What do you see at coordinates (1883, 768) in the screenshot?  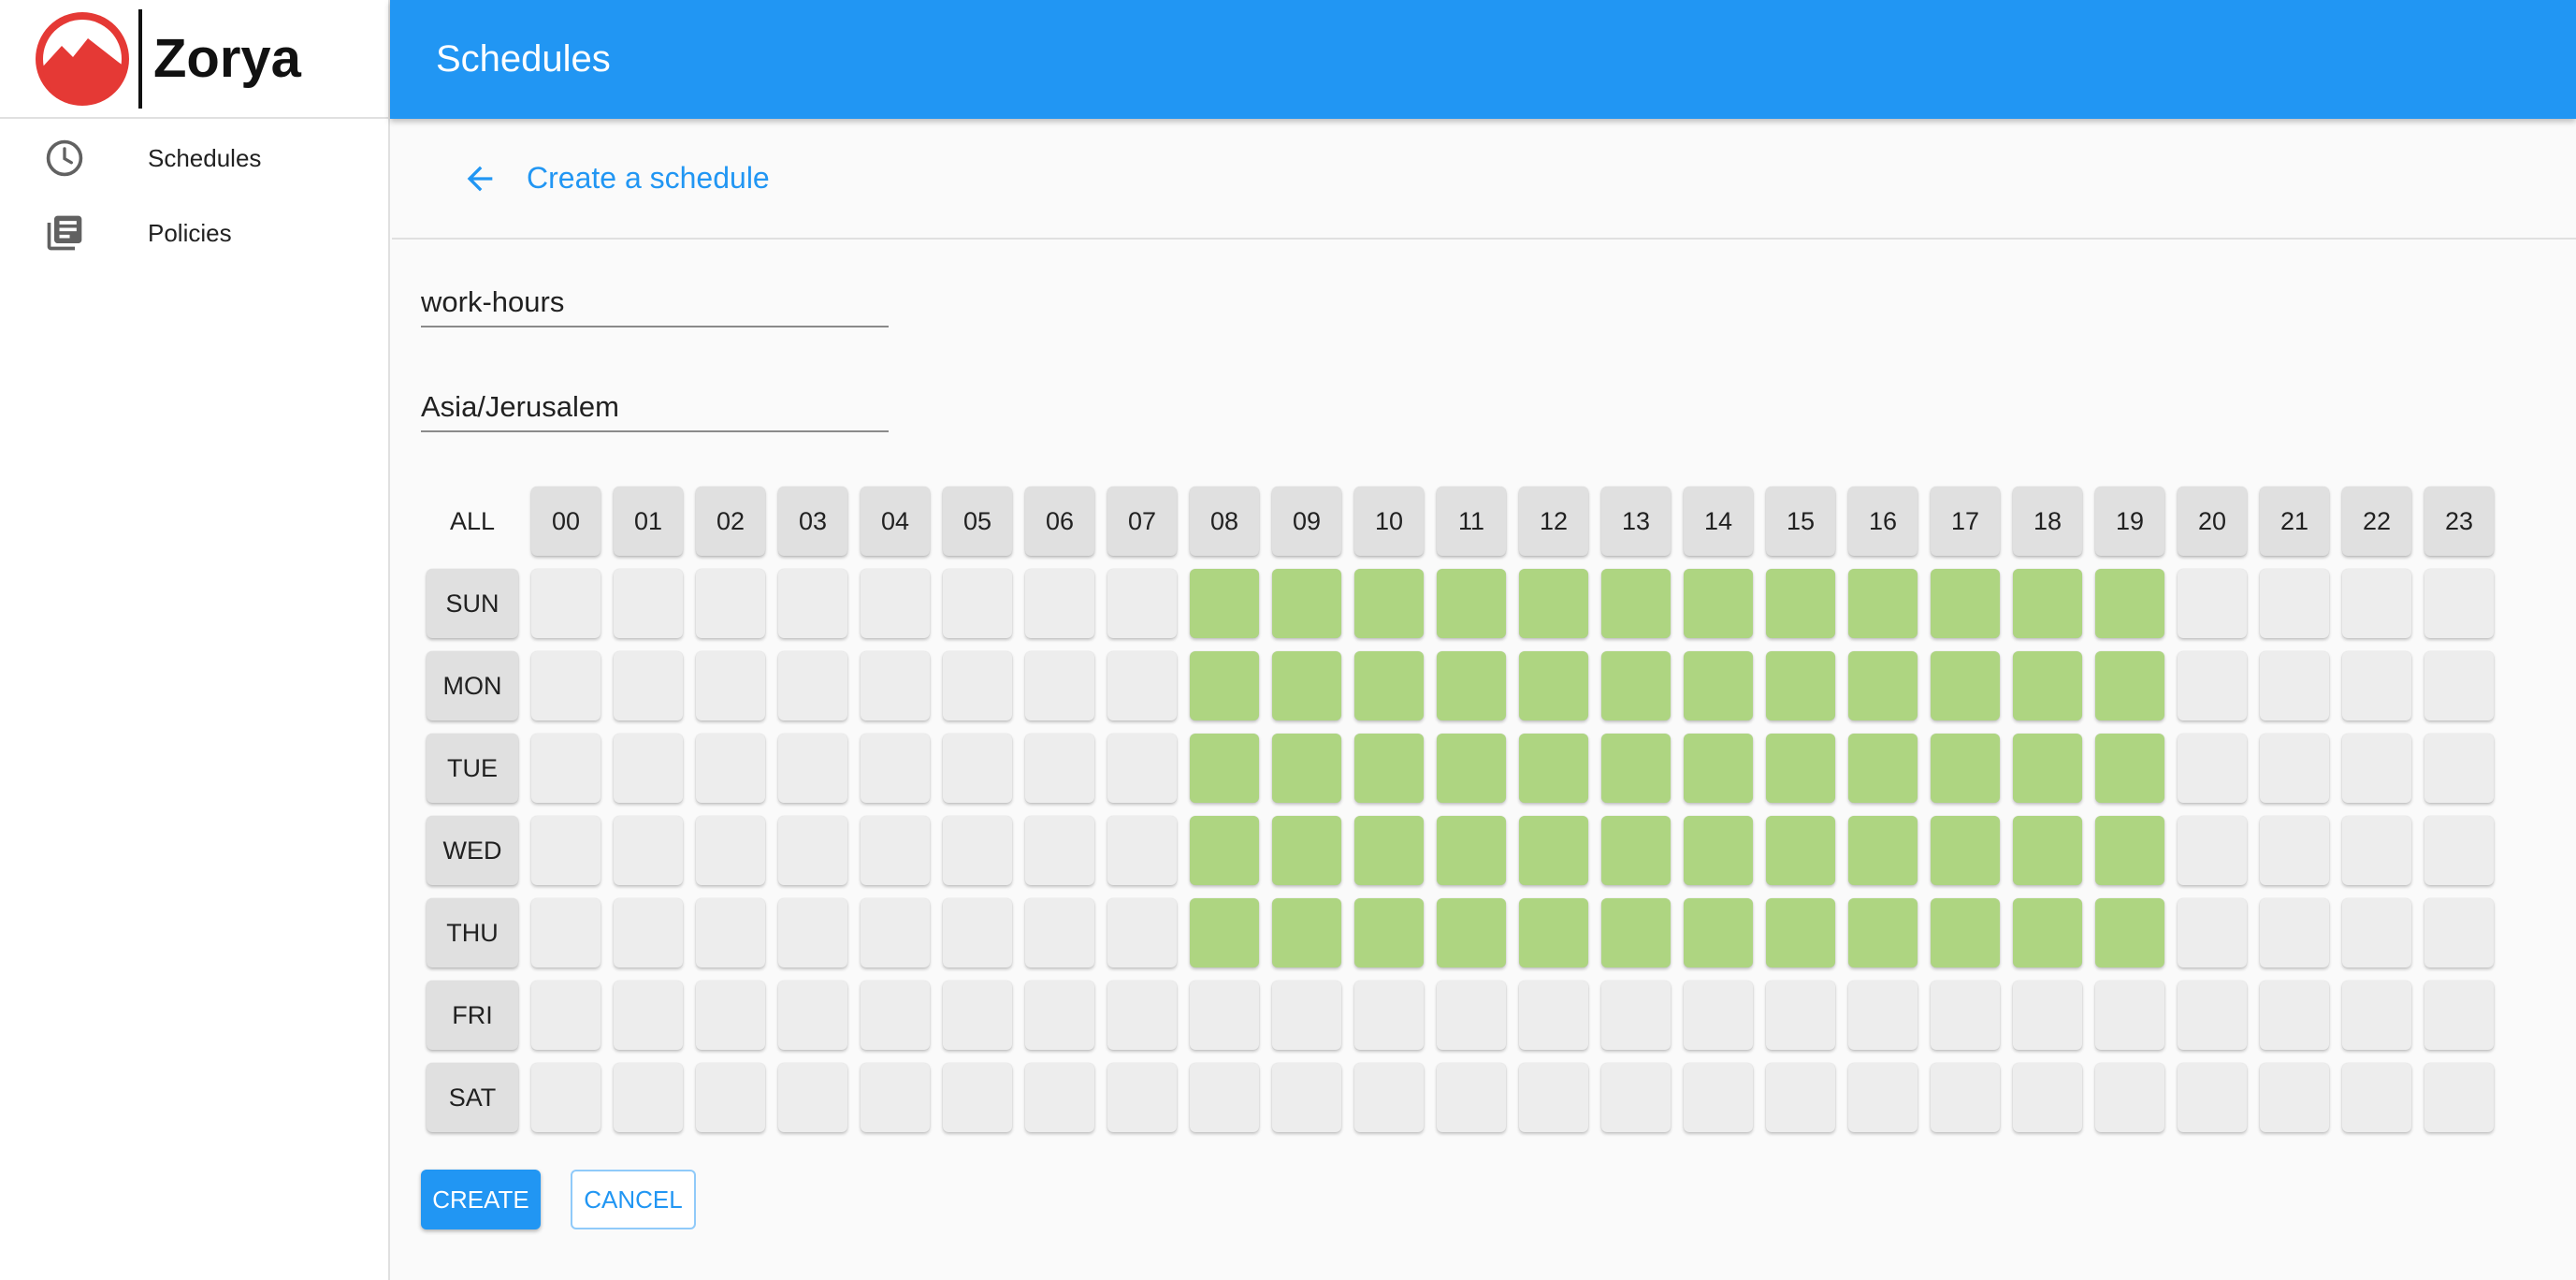 I see `schedule-cell-tue-16-active` at bounding box center [1883, 768].